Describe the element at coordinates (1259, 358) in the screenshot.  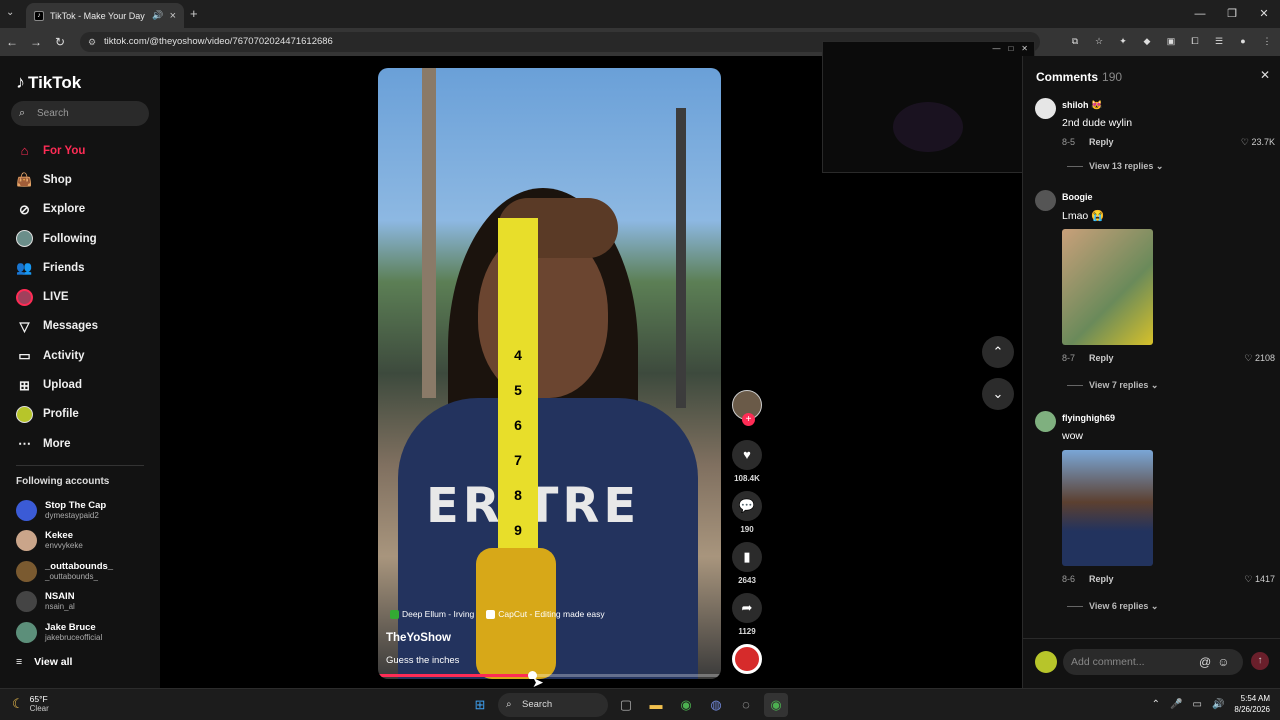
I see `comment-likes: ♡ 2108` at that location.